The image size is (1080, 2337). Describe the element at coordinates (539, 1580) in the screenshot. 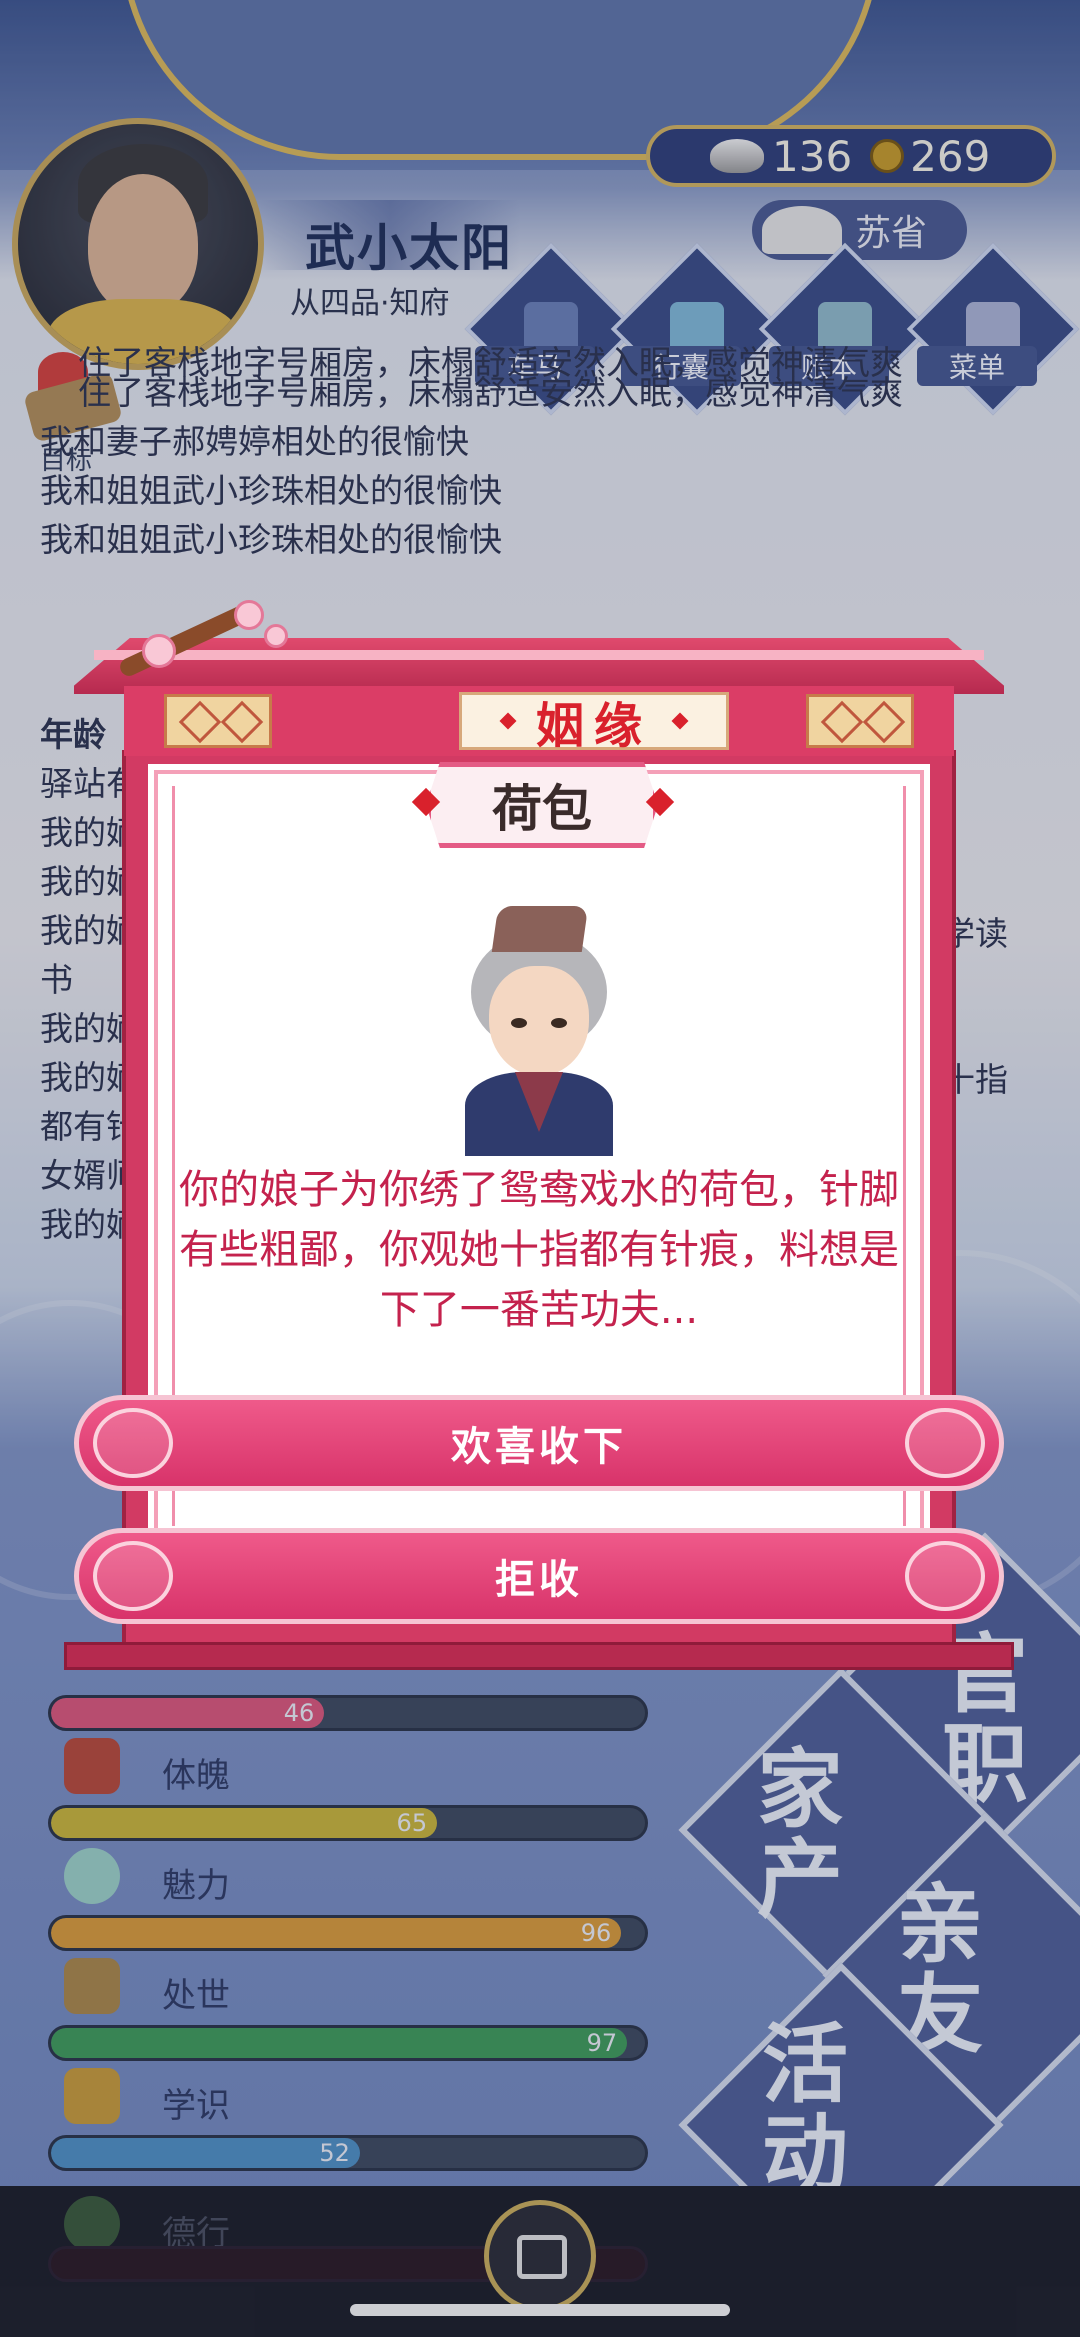

I see `reject-gift-label: 拒收` at that location.